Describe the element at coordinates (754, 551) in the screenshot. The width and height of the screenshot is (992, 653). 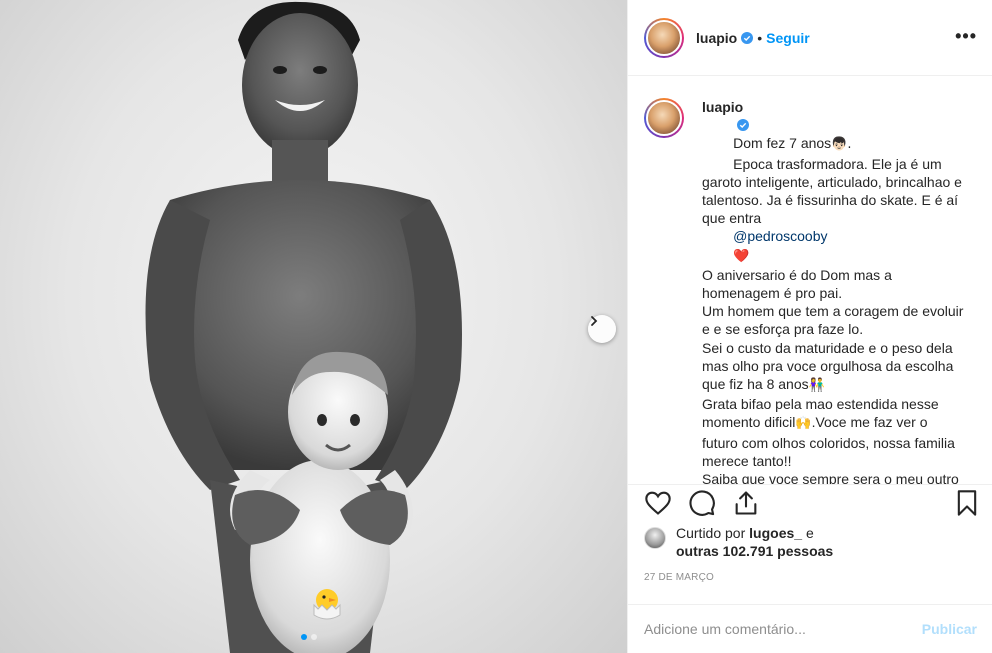
I see `likes-others-link: outras 102.791 pessoas` at that location.